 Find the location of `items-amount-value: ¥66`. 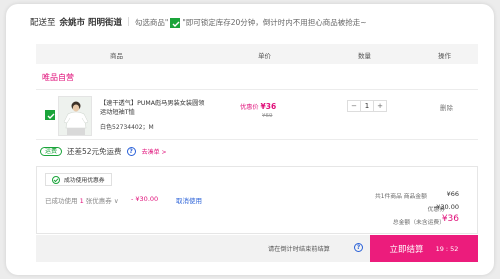

items-amount-value: ¥66 is located at coordinates (452, 194).